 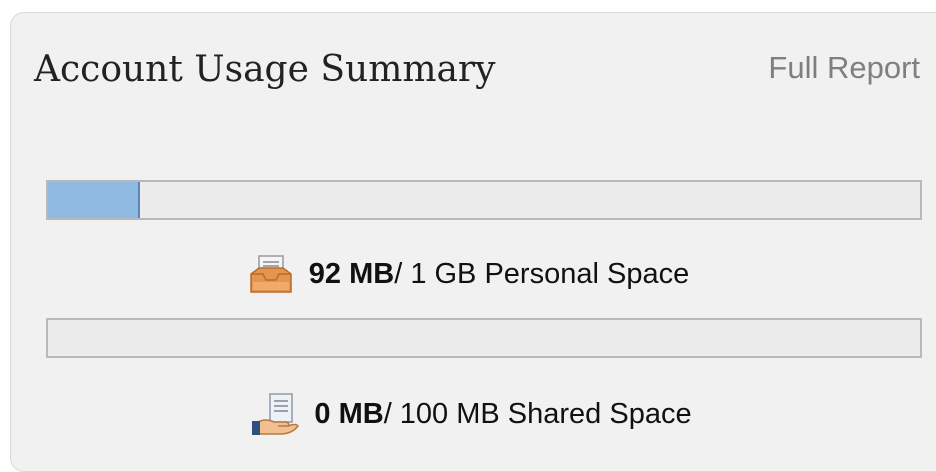 What do you see at coordinates (349, 413) in the screenshot?
I see `shared-used-amount: 0 MB` at bounding box center [349, 413].